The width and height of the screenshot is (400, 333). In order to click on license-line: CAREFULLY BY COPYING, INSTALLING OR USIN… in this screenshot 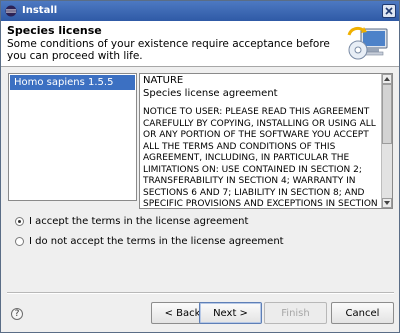, I will do `click(259, 123)`.